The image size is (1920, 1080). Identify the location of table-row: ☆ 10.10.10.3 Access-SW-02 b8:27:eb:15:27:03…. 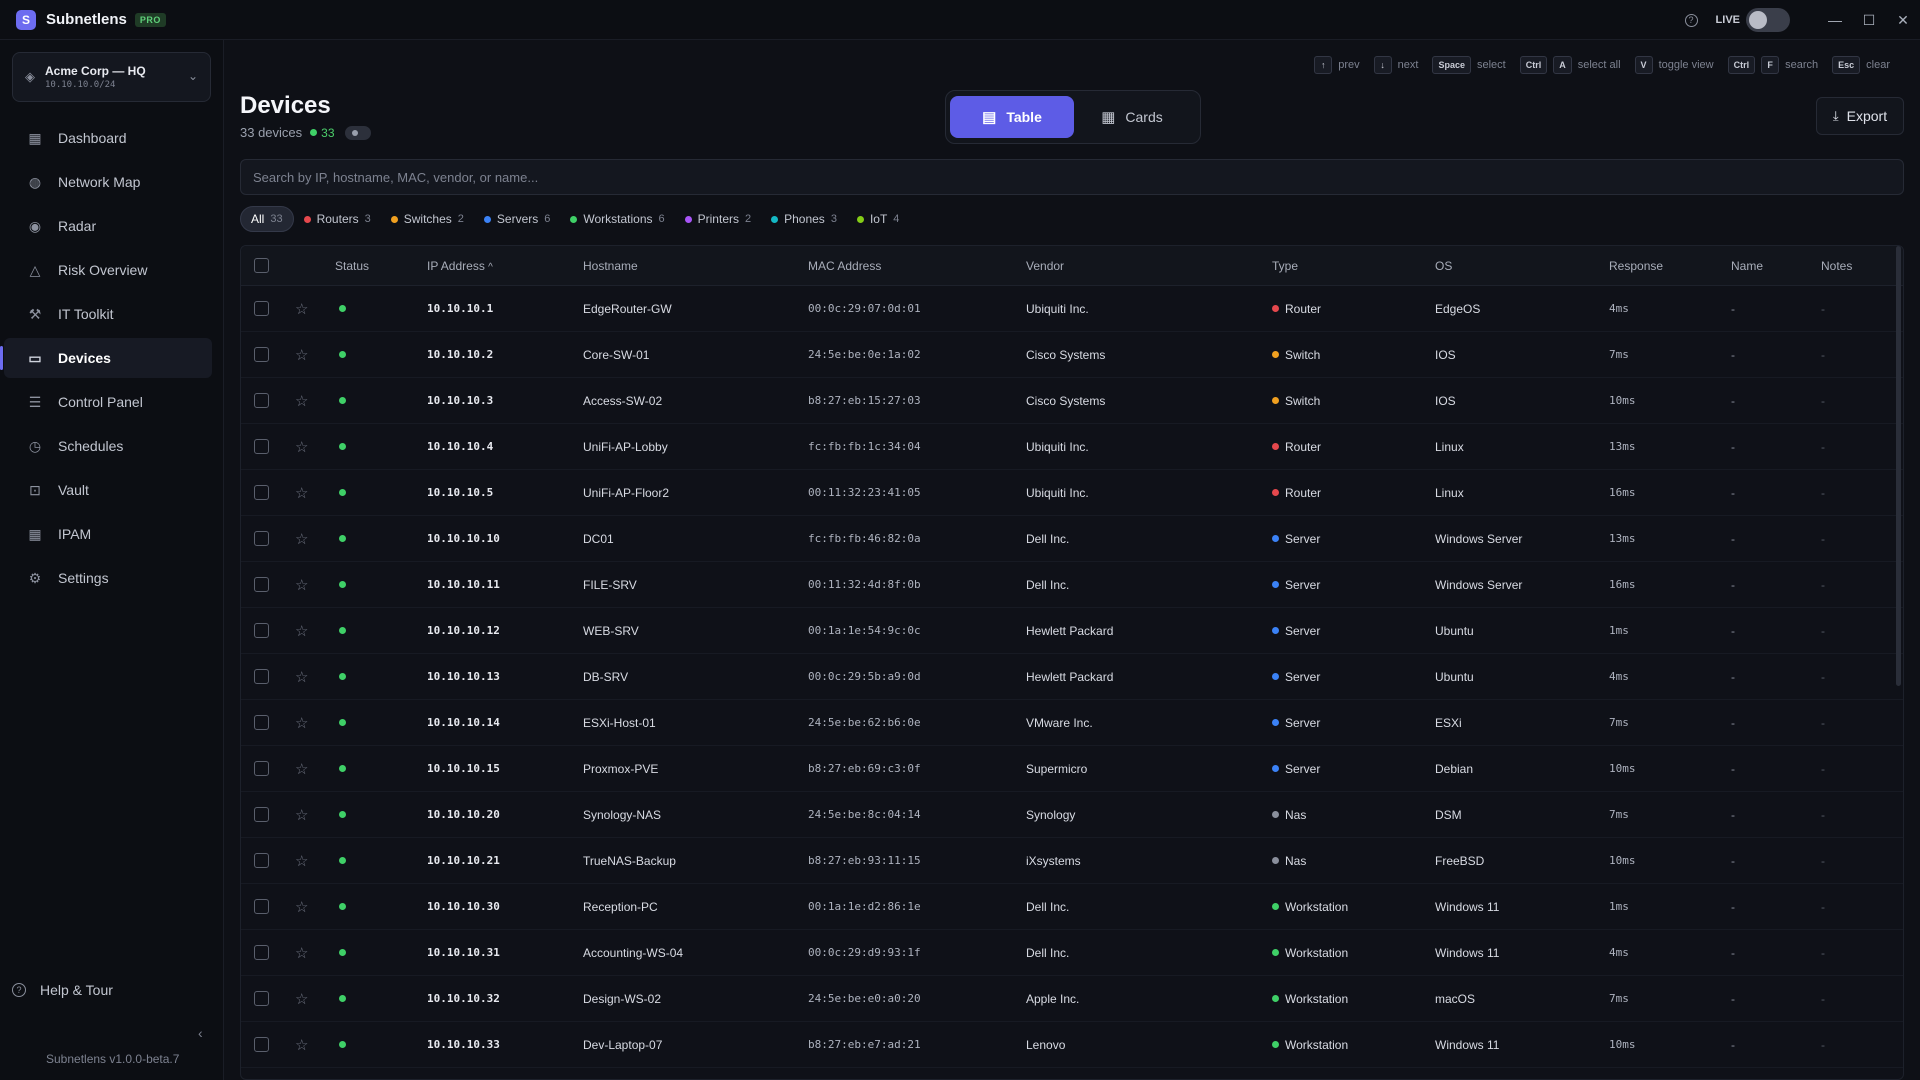
(1072, 401).